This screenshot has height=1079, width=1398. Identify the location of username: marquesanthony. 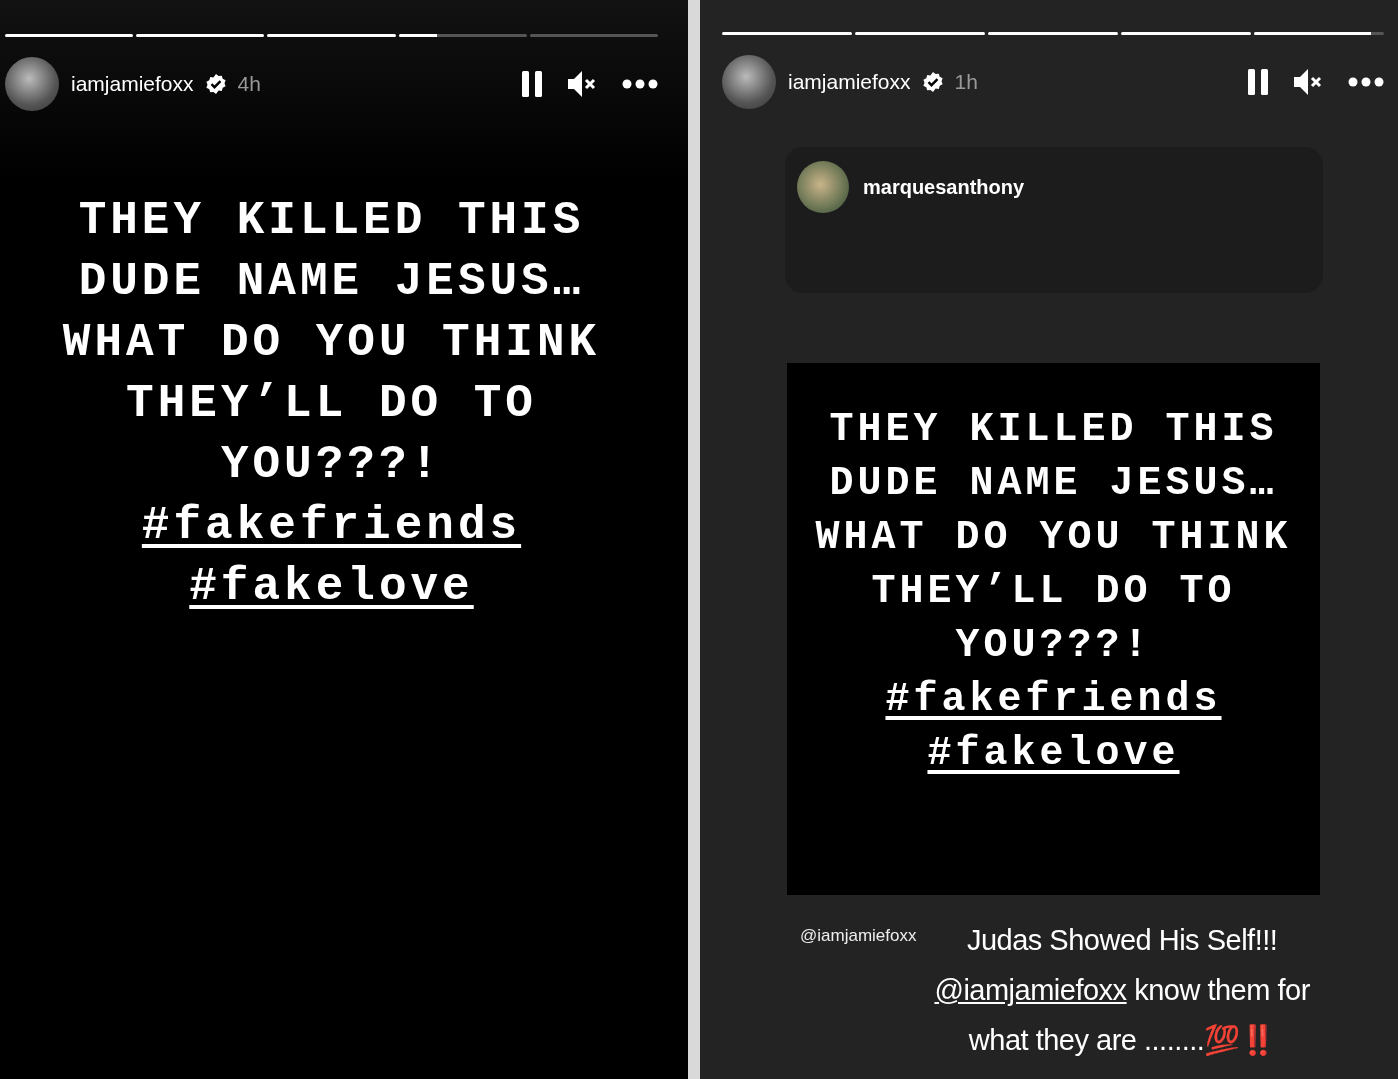
(944, 187).